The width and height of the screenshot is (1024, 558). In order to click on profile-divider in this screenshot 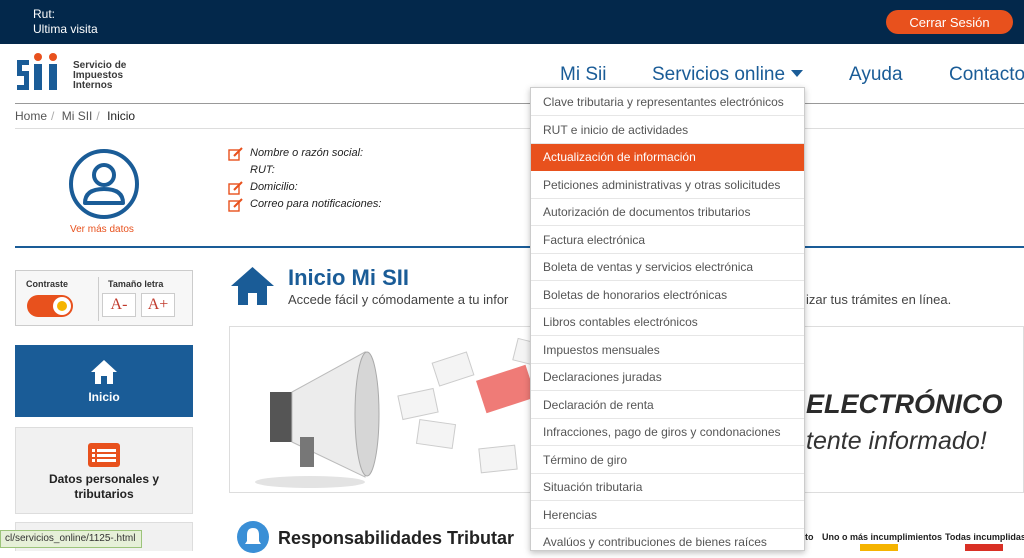, I will do `click(519, 247)`.